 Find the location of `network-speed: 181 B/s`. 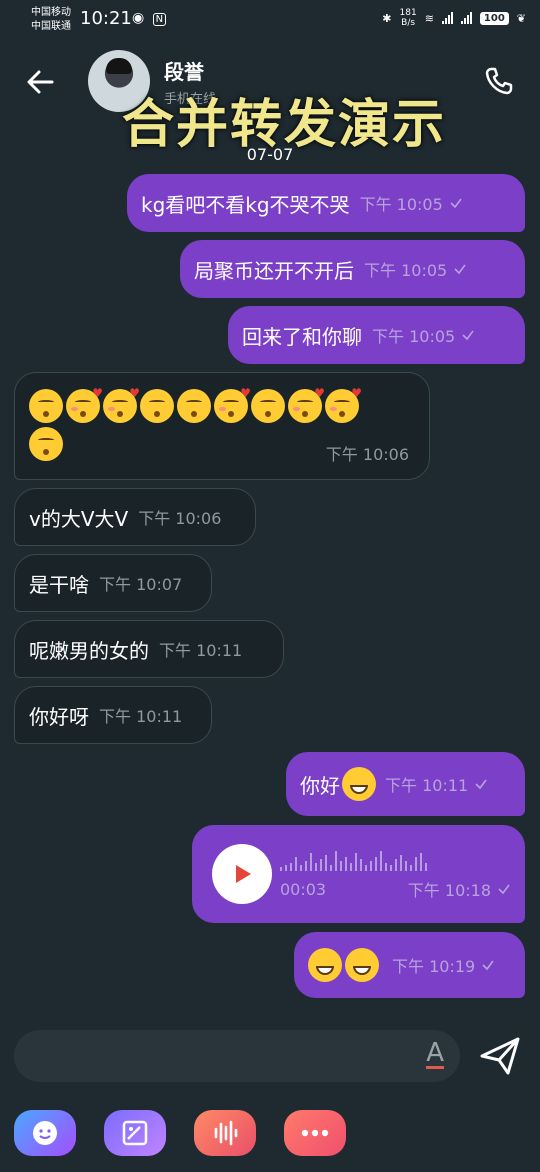

network-speed: 181 B/s is located at coordinates (408, 18).